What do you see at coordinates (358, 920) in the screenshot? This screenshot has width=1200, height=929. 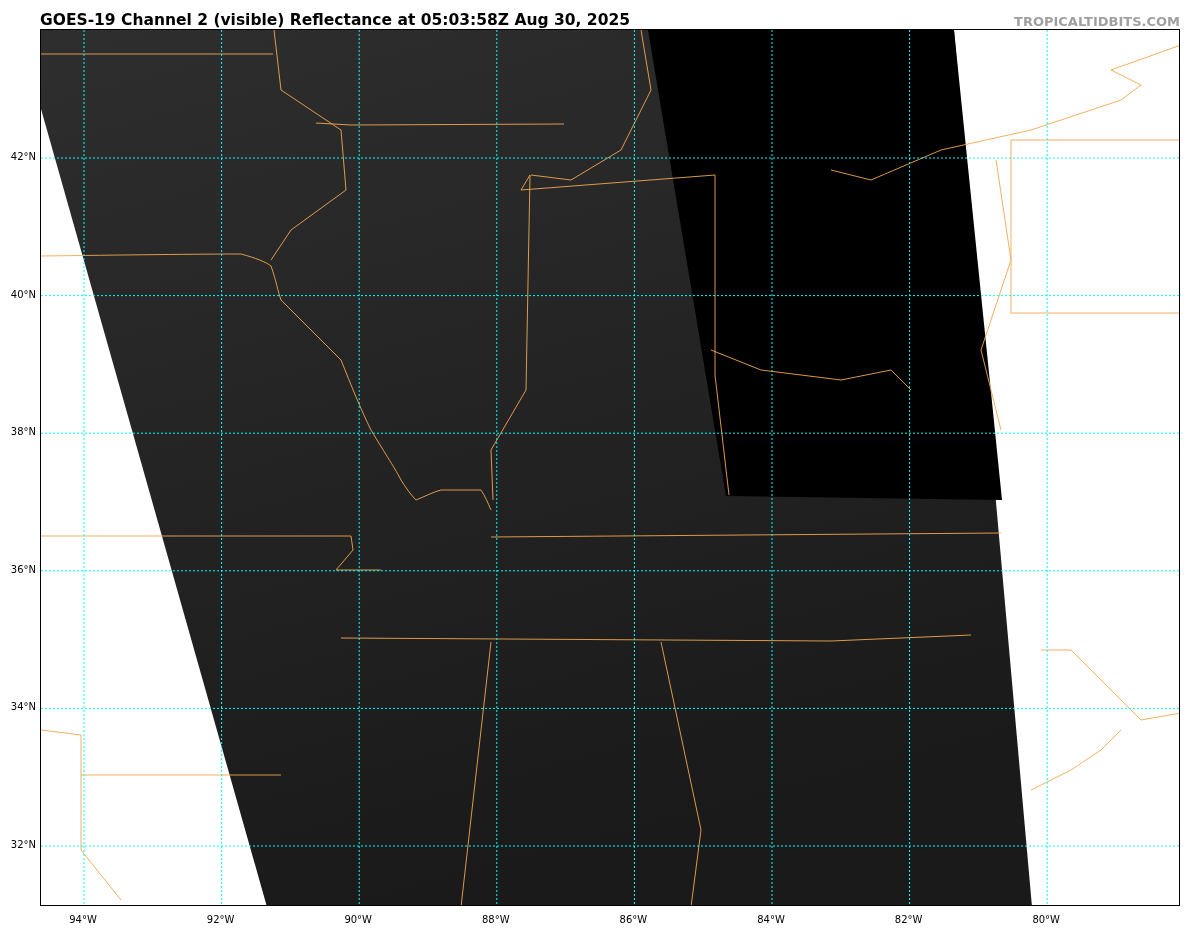 I see `longitude-label: 90°W` at bounding box center [358, 920].